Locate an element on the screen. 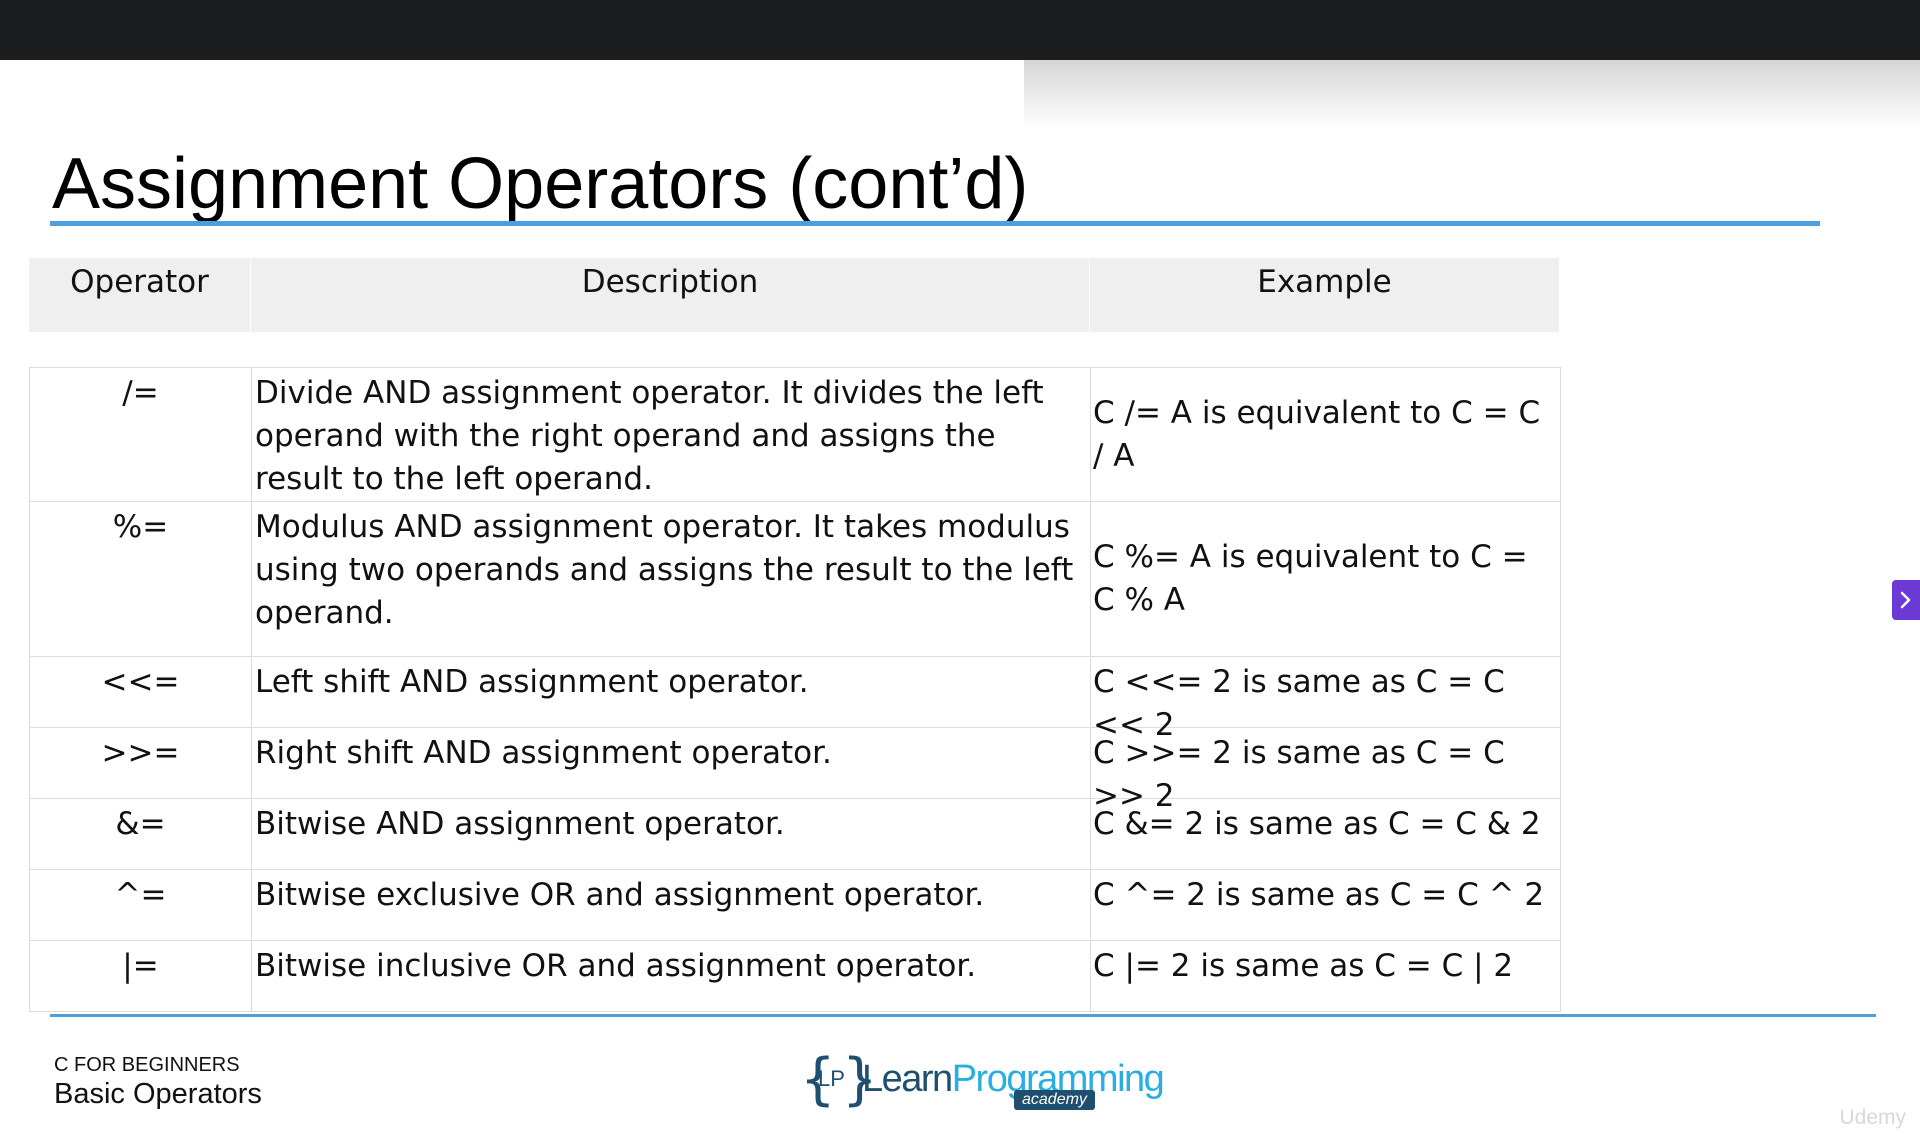  example-cell: C &= 2 is same as C = C & 2 is located at coordinates (1325, 834).